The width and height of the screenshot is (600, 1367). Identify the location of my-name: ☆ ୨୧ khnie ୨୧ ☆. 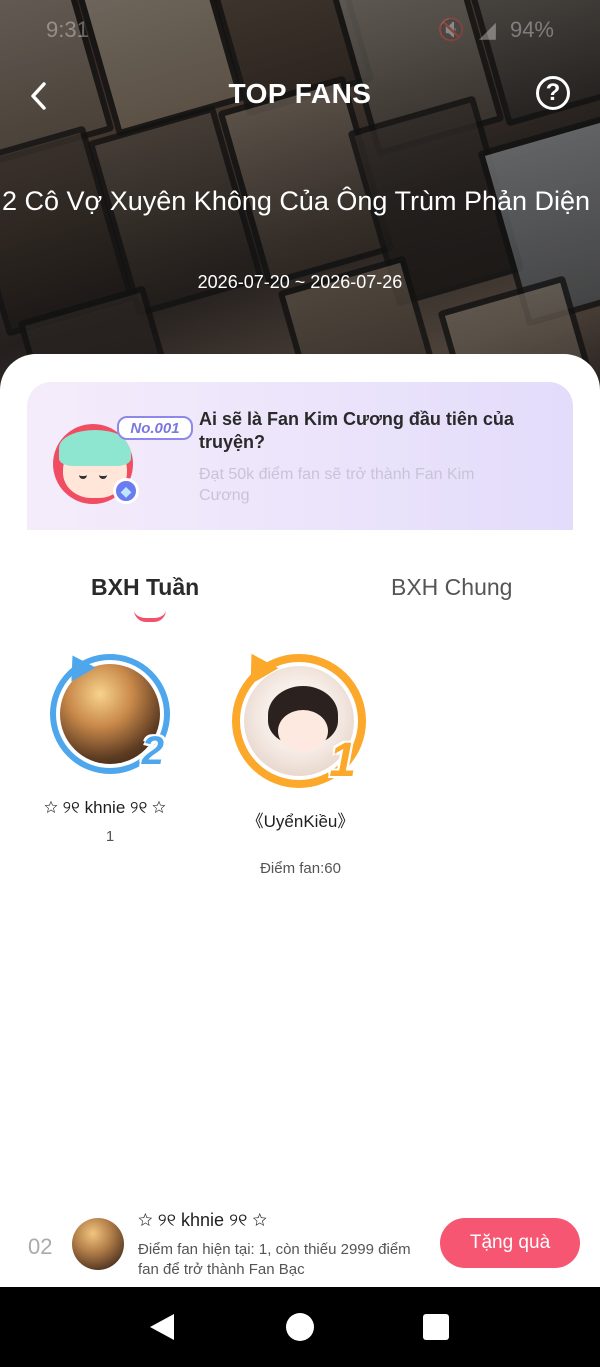
(203, 1220).